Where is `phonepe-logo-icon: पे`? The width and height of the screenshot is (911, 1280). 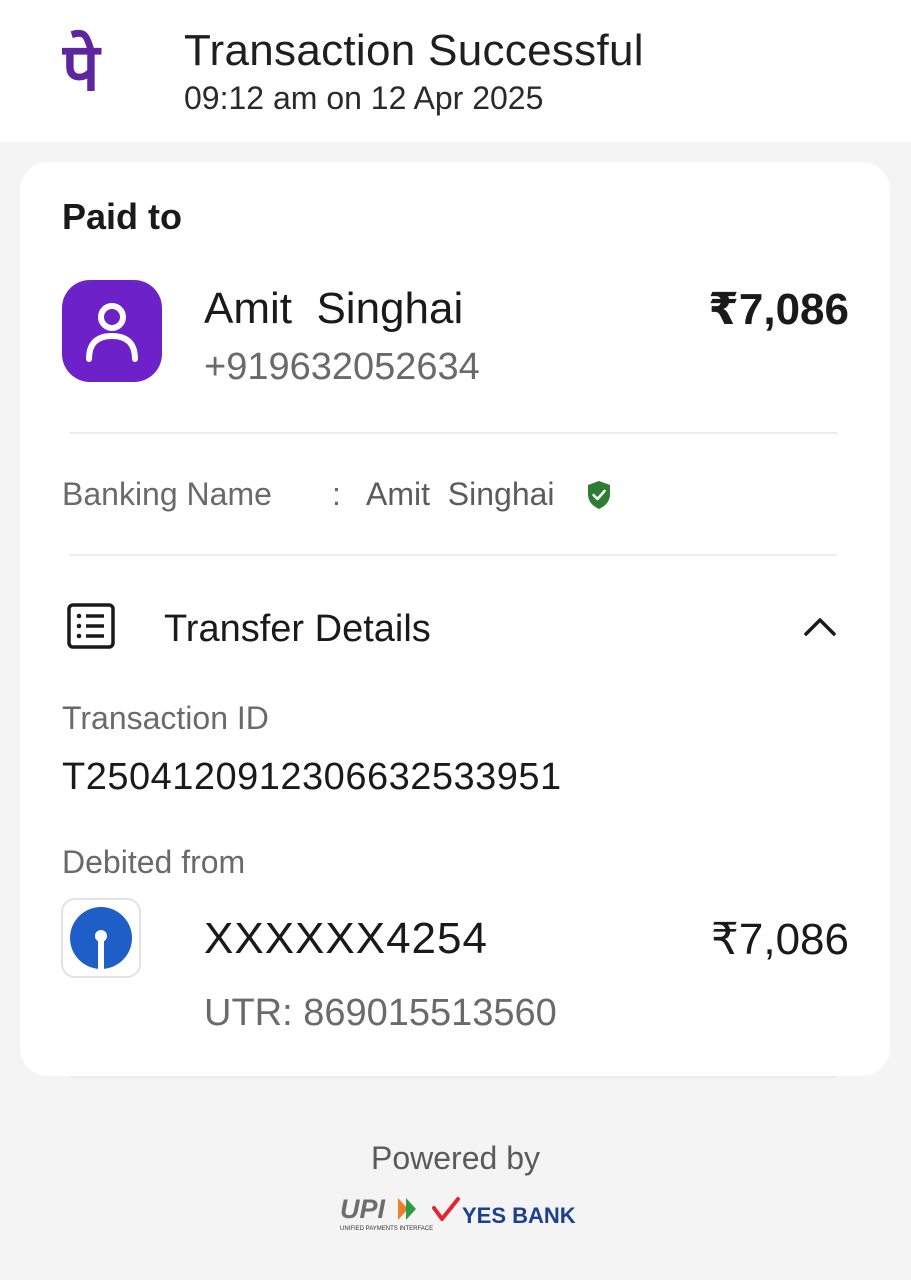 phonepe-logo-icon: पे is located at coordinates (82, 67).